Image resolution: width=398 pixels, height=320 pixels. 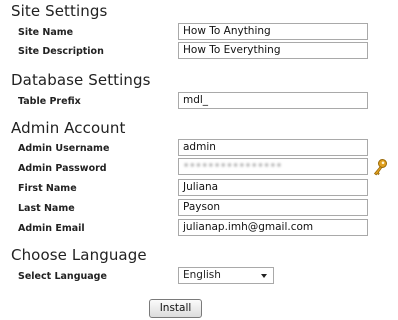 I want to click on site-name-label: Site Name, so click(x=46, y=32).